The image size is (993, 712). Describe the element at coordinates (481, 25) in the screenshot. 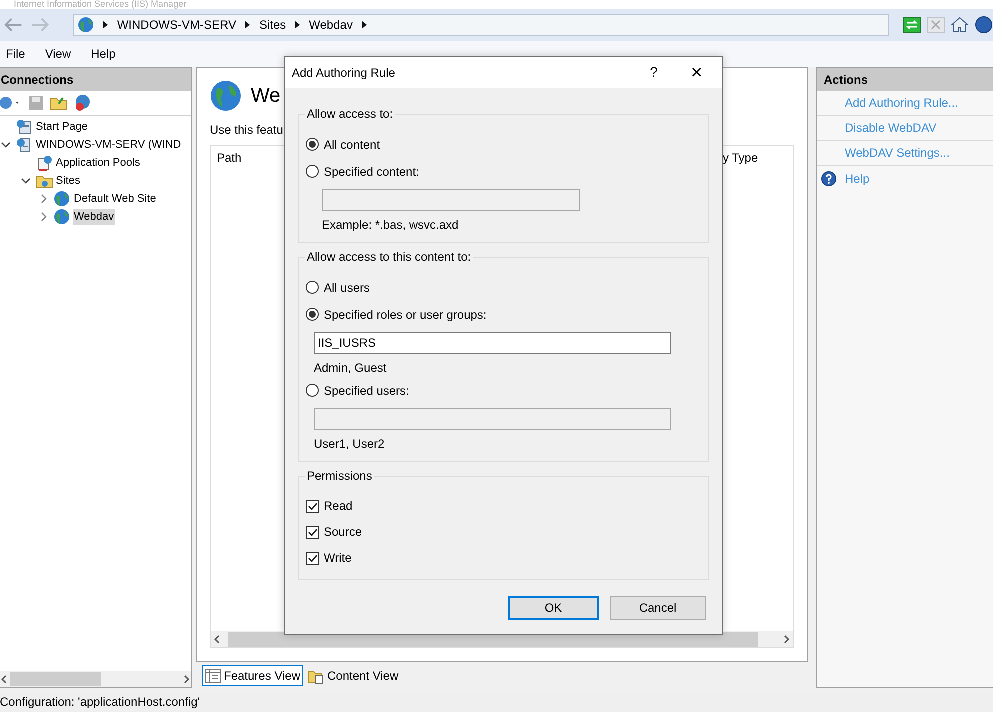

I see `address-bar: WINDOWS-VM-SERV Sites Webdav` at that location.